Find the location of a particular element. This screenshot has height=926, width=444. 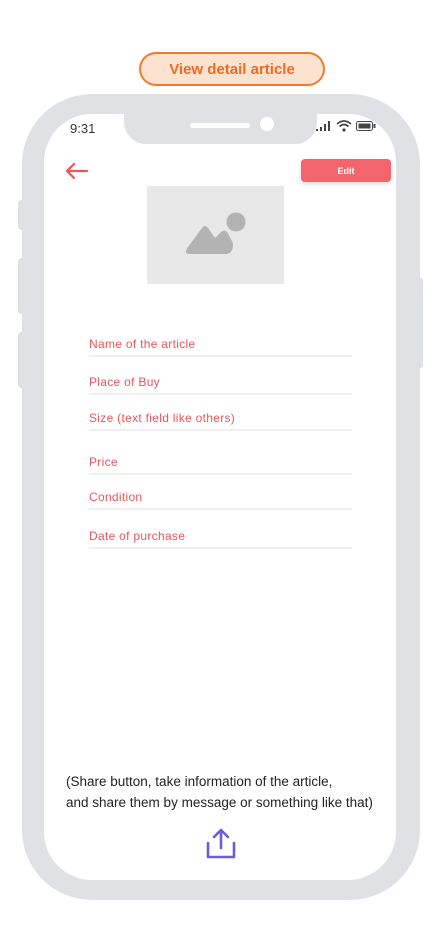

status-time: 9:31 is located at coordinates (83, 128).